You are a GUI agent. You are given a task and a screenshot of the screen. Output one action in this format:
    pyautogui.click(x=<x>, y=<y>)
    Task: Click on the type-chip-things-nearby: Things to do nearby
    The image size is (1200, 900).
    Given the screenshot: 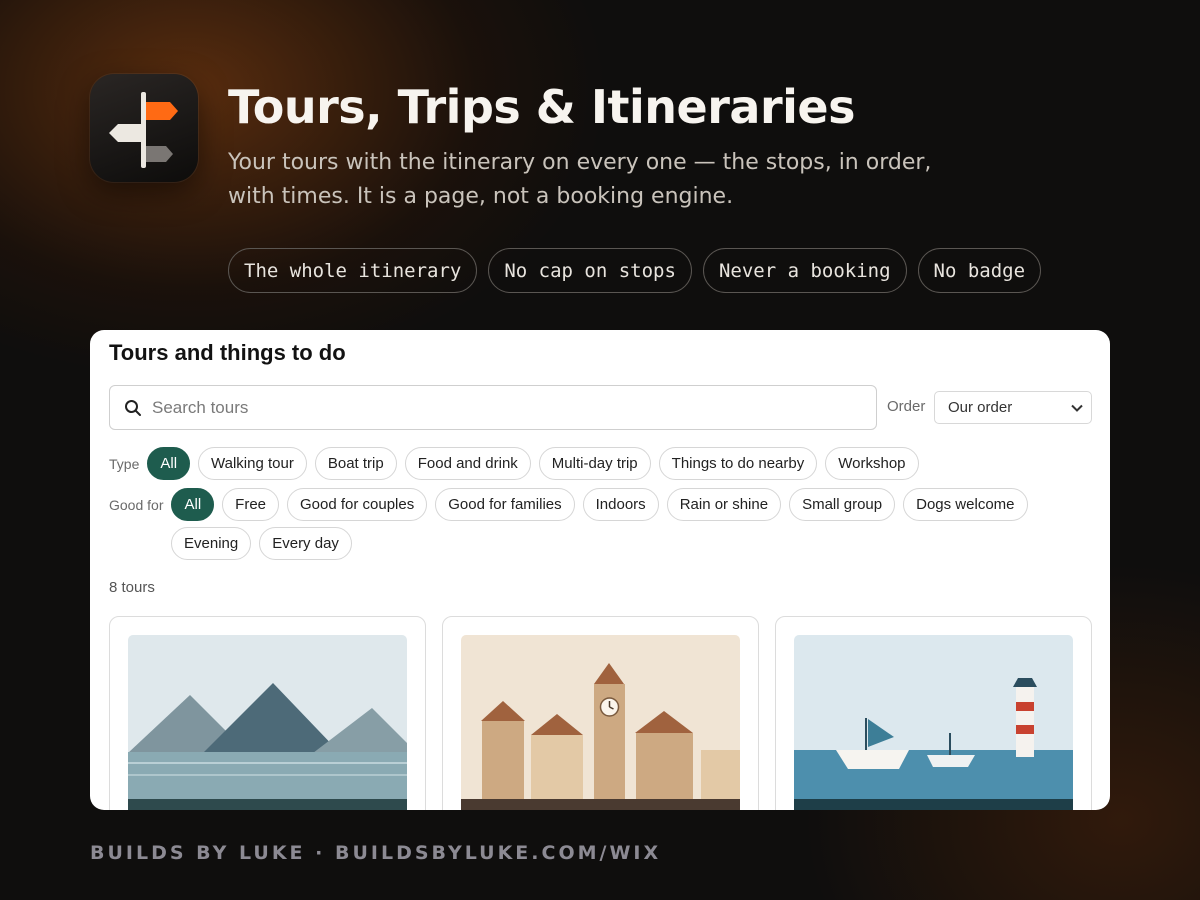 What is the action you would take?
    pyautogui.click(x=738, y=463)
    